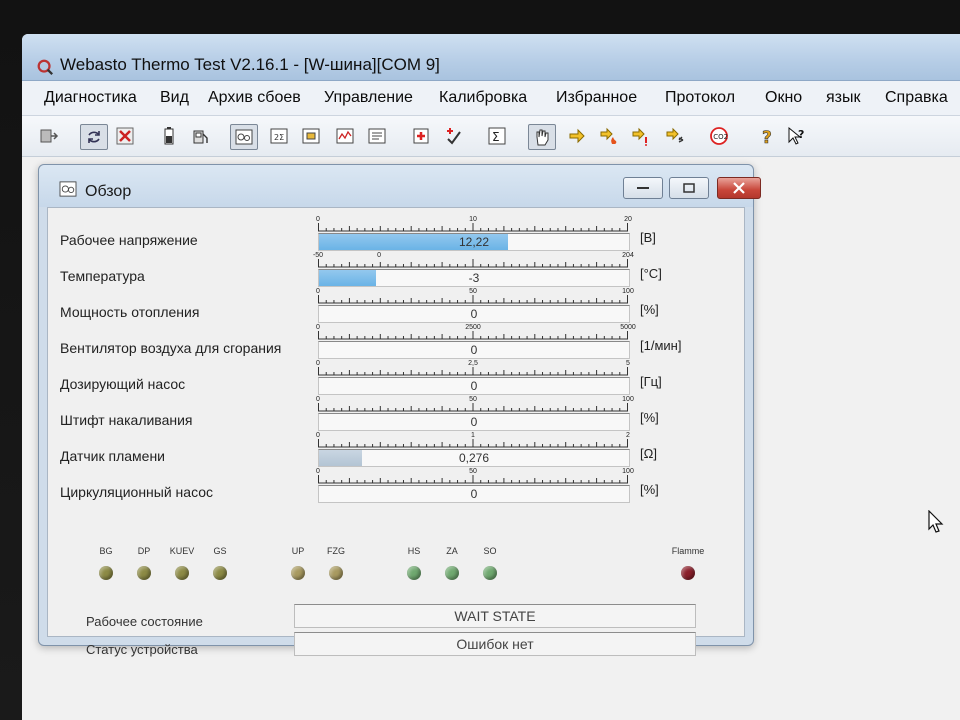 The height and width of the screenshot is (720, 960). I want to click on gauge-tick-label: 2, so click(628, 435).